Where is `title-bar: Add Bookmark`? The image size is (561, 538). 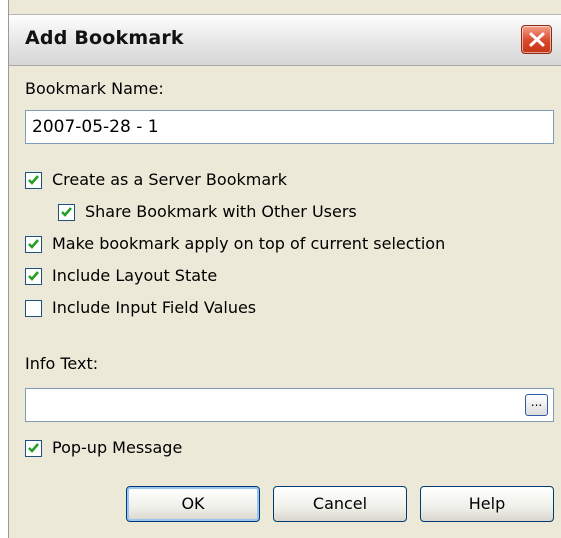 title-bar: Add Bookmark is located at coordinates (285, 40).